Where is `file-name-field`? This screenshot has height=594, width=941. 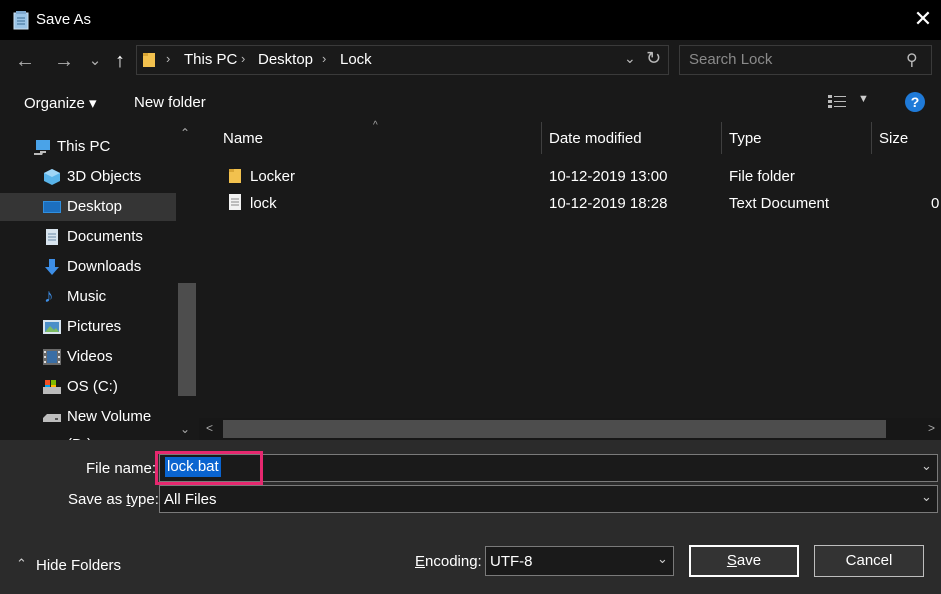 file-name-field is located at coordinates (548, 468).